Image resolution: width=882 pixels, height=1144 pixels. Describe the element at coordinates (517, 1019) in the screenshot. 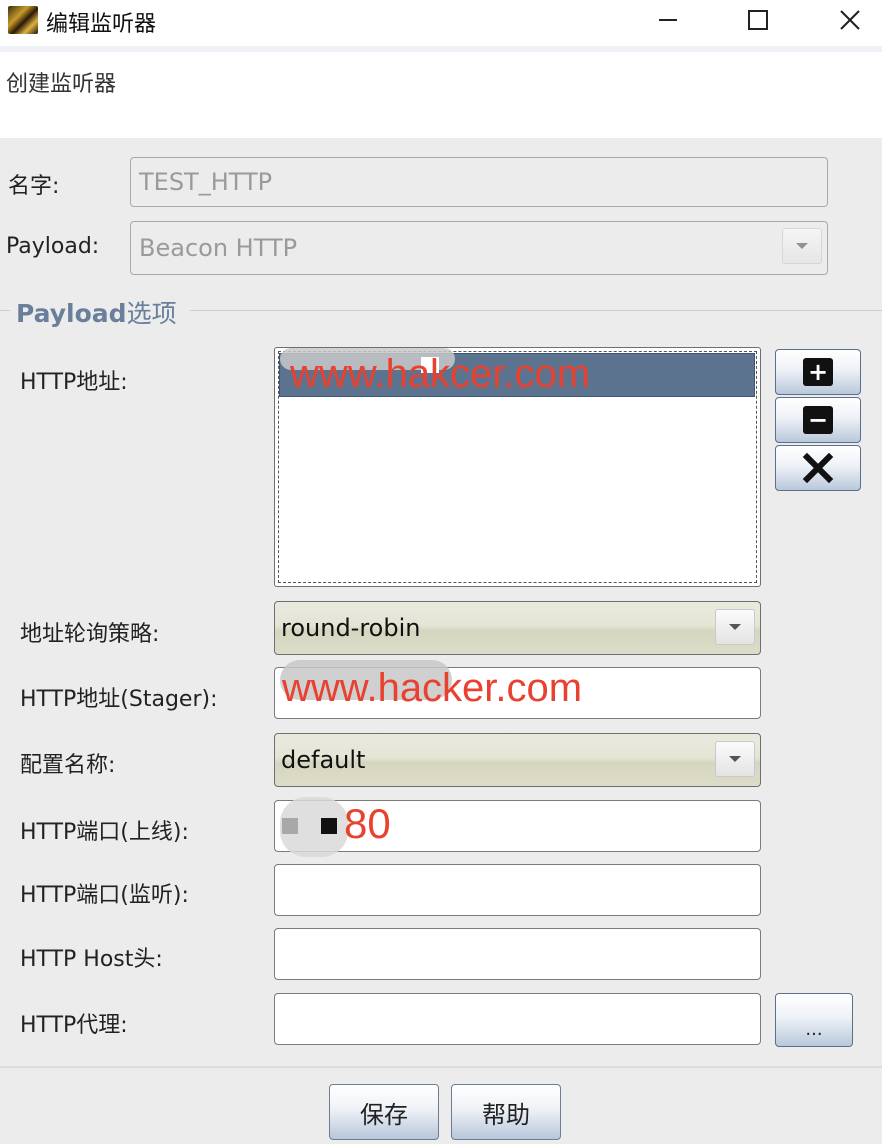

I see `proxy-field` at that location.